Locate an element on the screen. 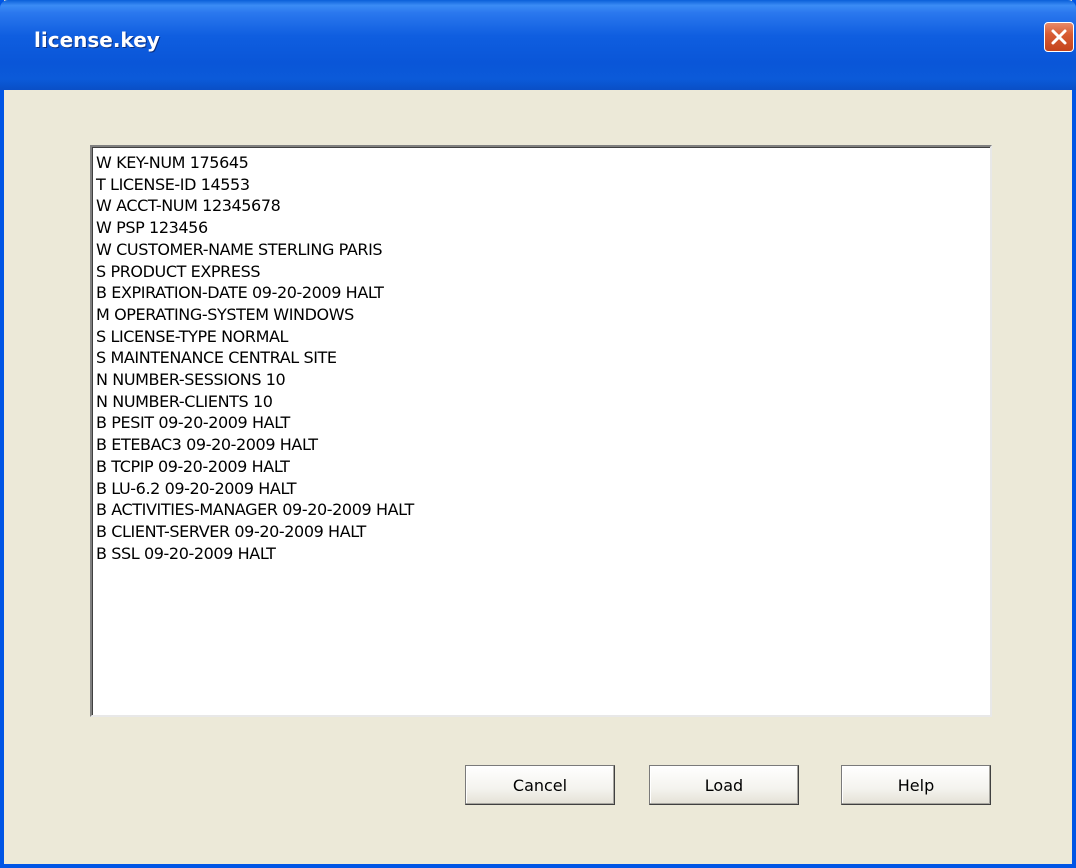 The image size is (1076, 868). license-line: W PSP 123456 is located at coordinates (152, 228).